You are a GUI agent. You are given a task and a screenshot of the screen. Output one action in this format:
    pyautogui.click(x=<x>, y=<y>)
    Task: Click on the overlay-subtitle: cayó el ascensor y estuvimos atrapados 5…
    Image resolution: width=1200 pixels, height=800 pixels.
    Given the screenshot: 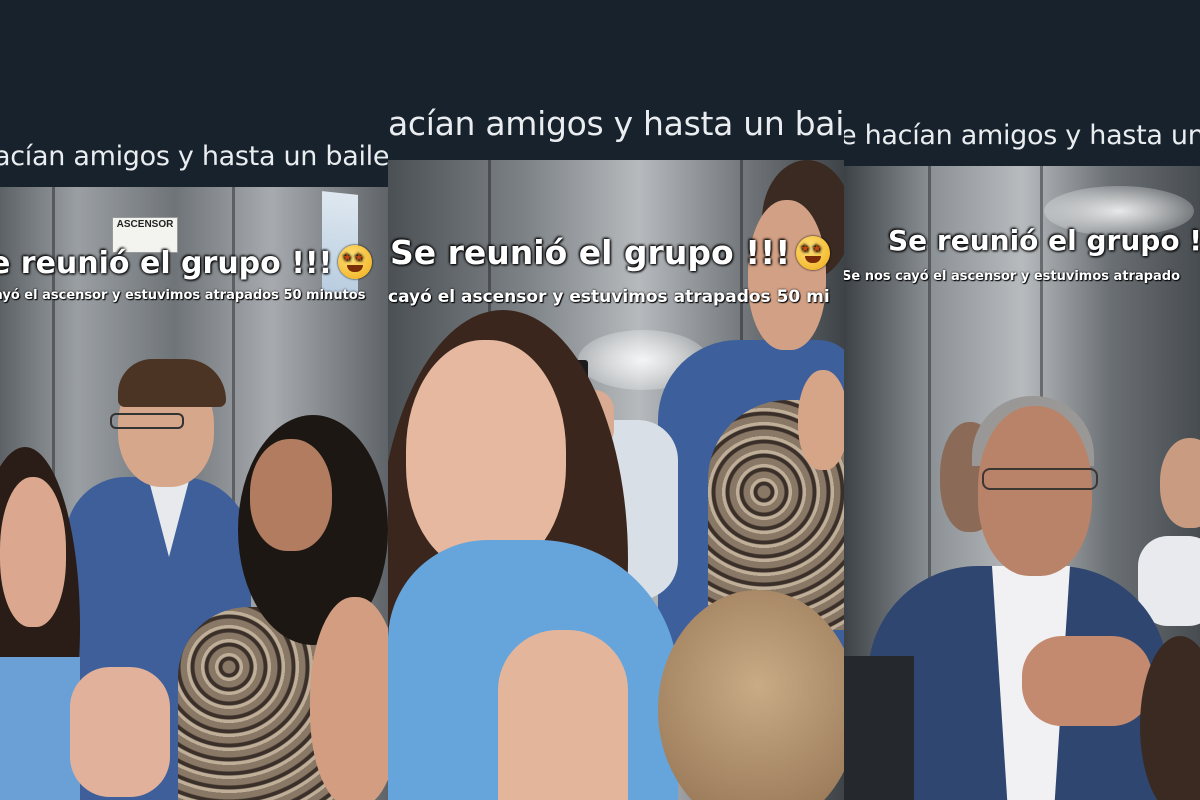 What is the action you would take?
    pyautogui.click(x=609, y=297)
    